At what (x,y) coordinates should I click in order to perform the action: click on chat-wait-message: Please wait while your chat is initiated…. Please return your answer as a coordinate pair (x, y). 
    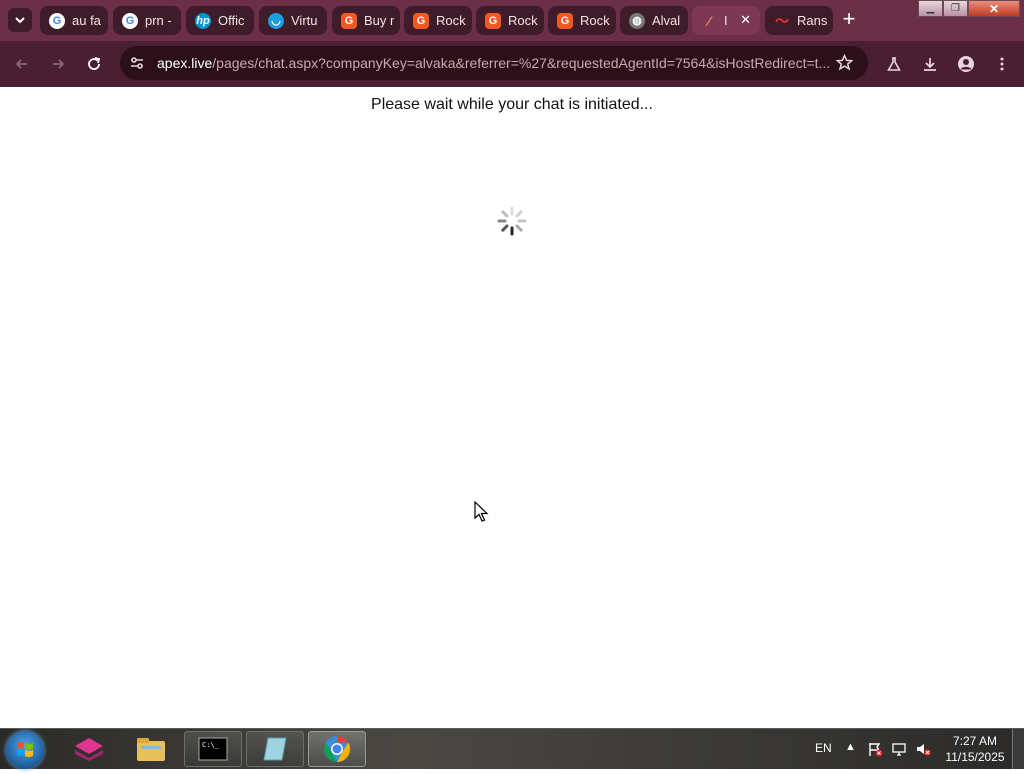
    Looking at the image, I should click on (512, 104).